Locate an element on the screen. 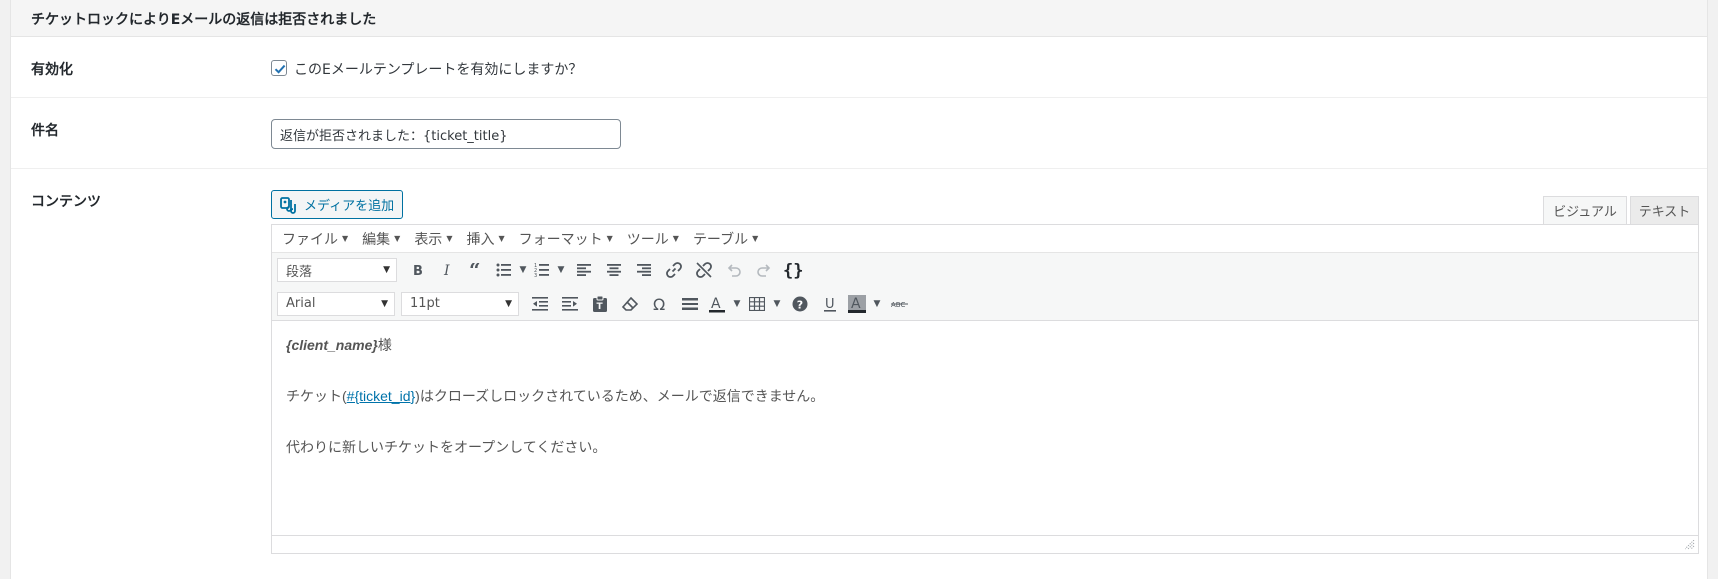  client-name-variable: {client_name} is located at coordinates (332, 345).